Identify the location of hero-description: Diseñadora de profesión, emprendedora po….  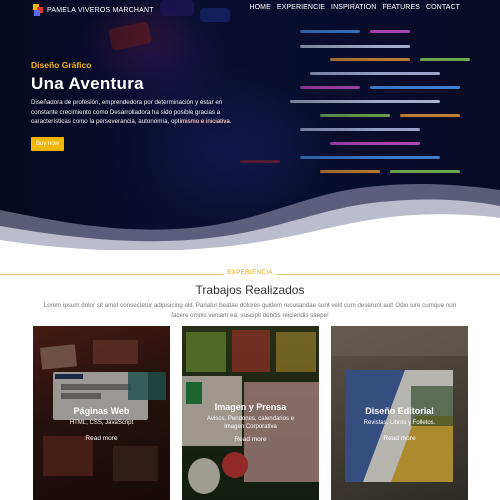
(131, 112).